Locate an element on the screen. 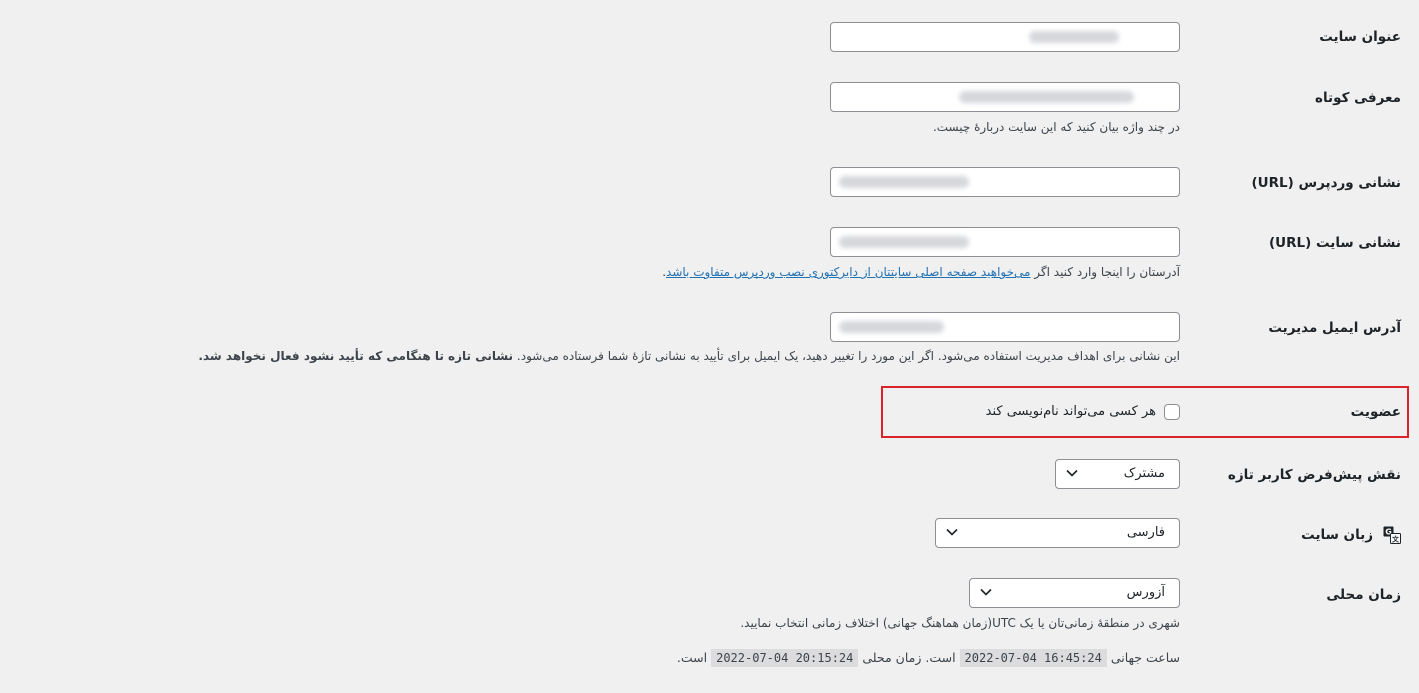  admin-email-input is located at coordinates (1005, 327).